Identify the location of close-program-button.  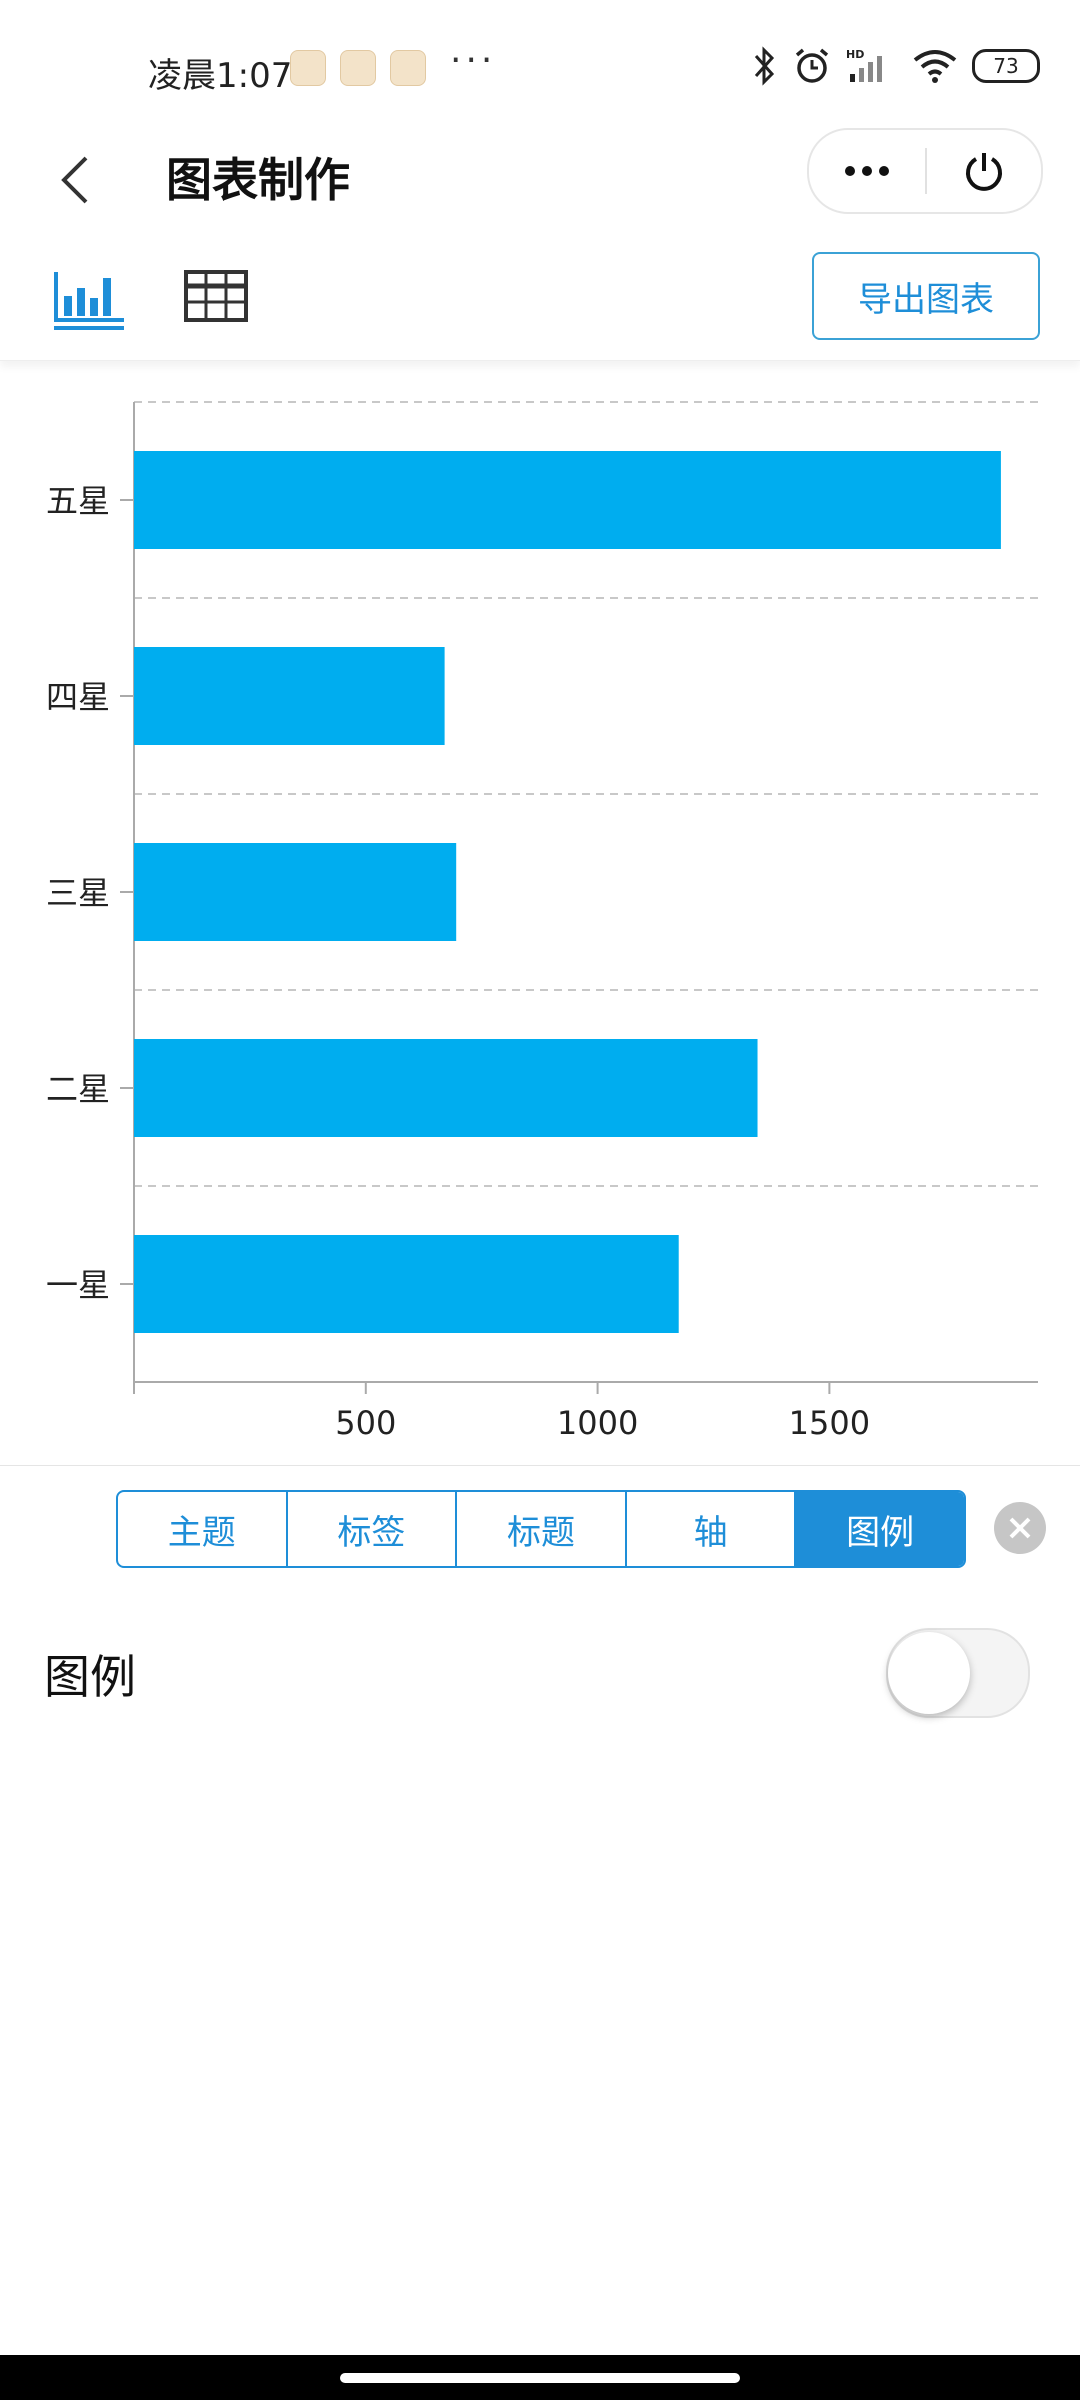
(984, 171).